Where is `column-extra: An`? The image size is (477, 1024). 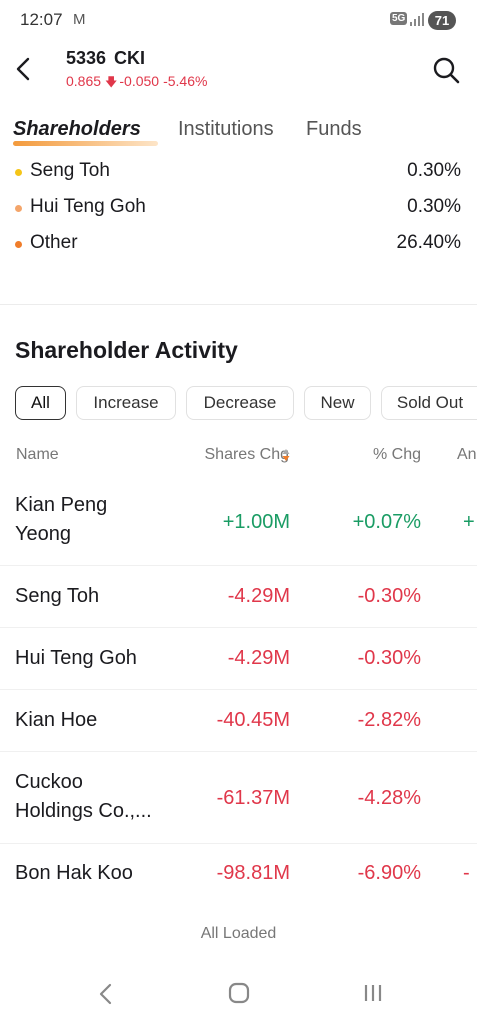 column-extra: An is located at coordinates (467, 454).